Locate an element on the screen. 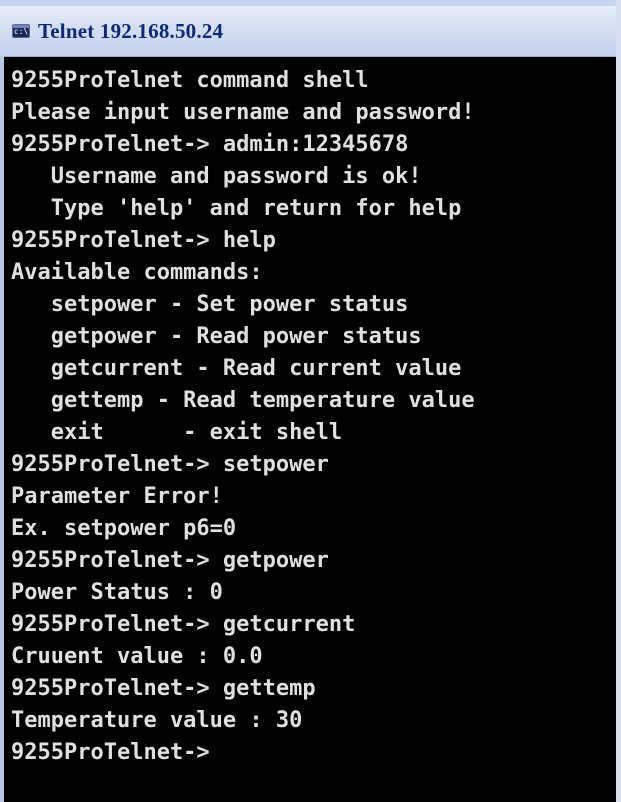  console-line: Parameter Error! is located at coordinates (117, 496).